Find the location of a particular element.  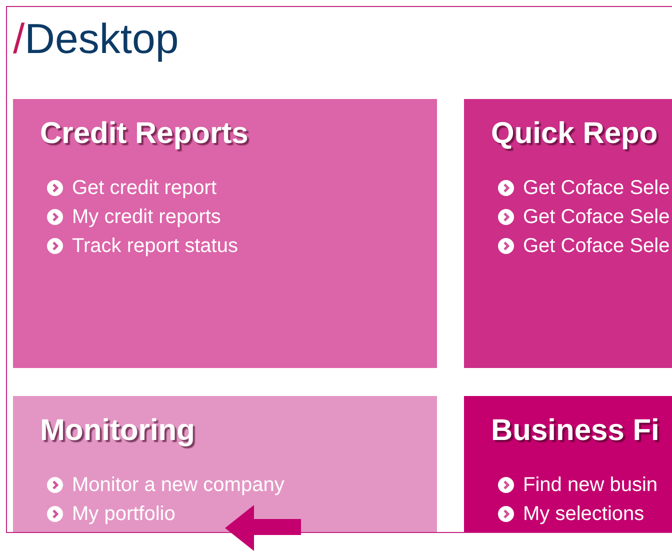

tile-title: Monitoring is located at coordinates (118, 431).